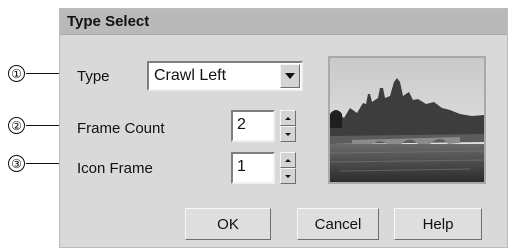 The height and width of the screenshot is (250, 510). I want to click on icon-frame-input: 1, so click(253, 168).